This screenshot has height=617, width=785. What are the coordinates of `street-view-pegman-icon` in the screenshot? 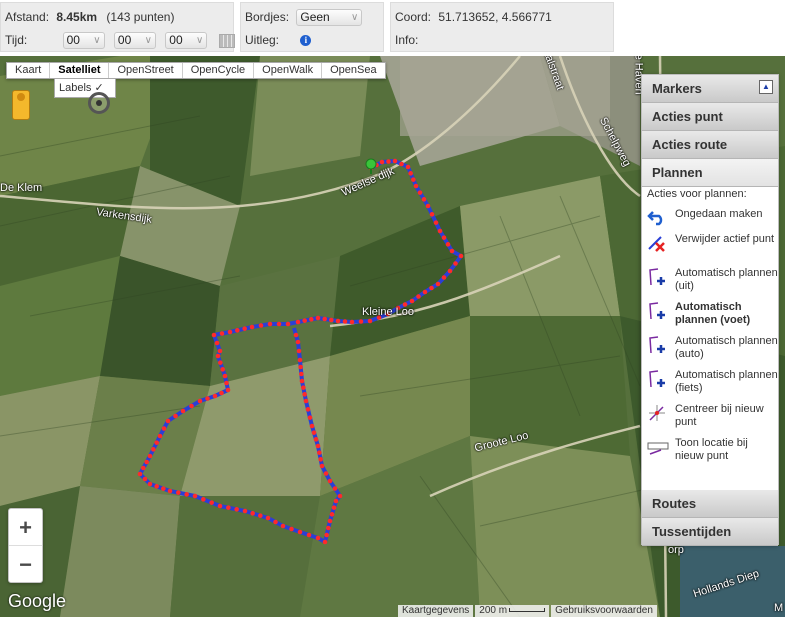 It's located at (21, 105).